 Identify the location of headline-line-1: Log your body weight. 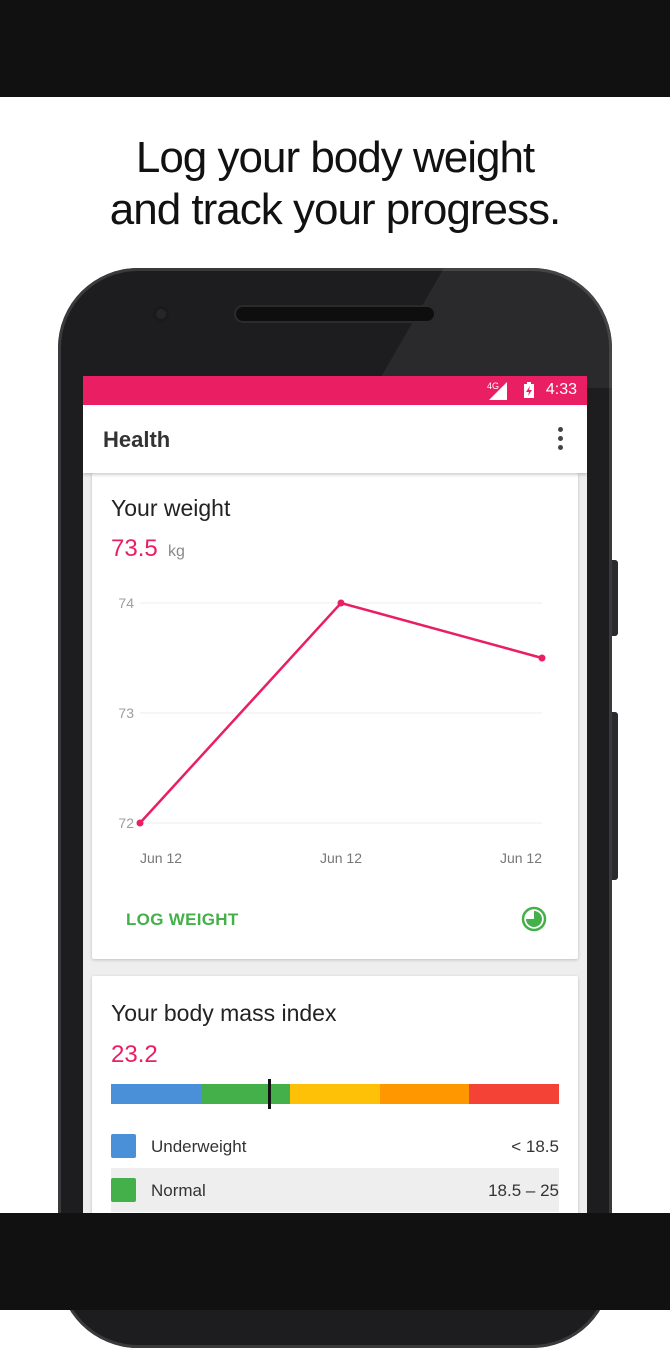
(335, 157).